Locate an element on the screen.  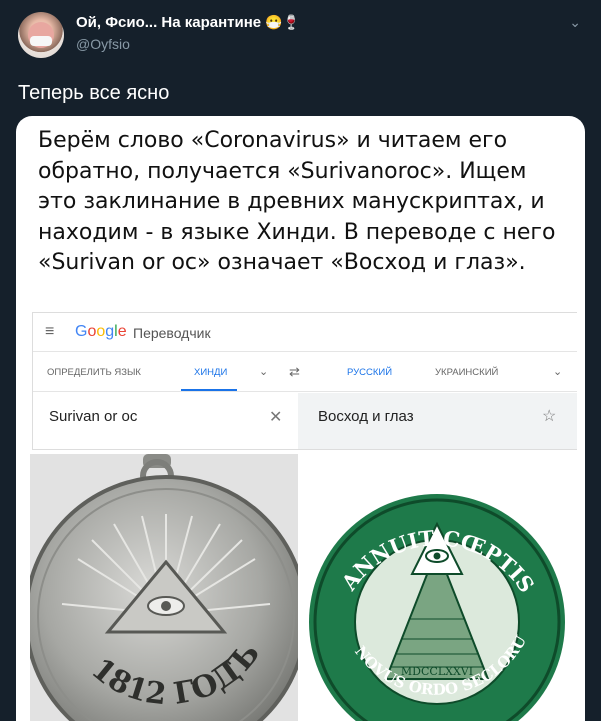
lang-ukrainian: УКРАИНСКИЙ is located at coordinates (467, 372).